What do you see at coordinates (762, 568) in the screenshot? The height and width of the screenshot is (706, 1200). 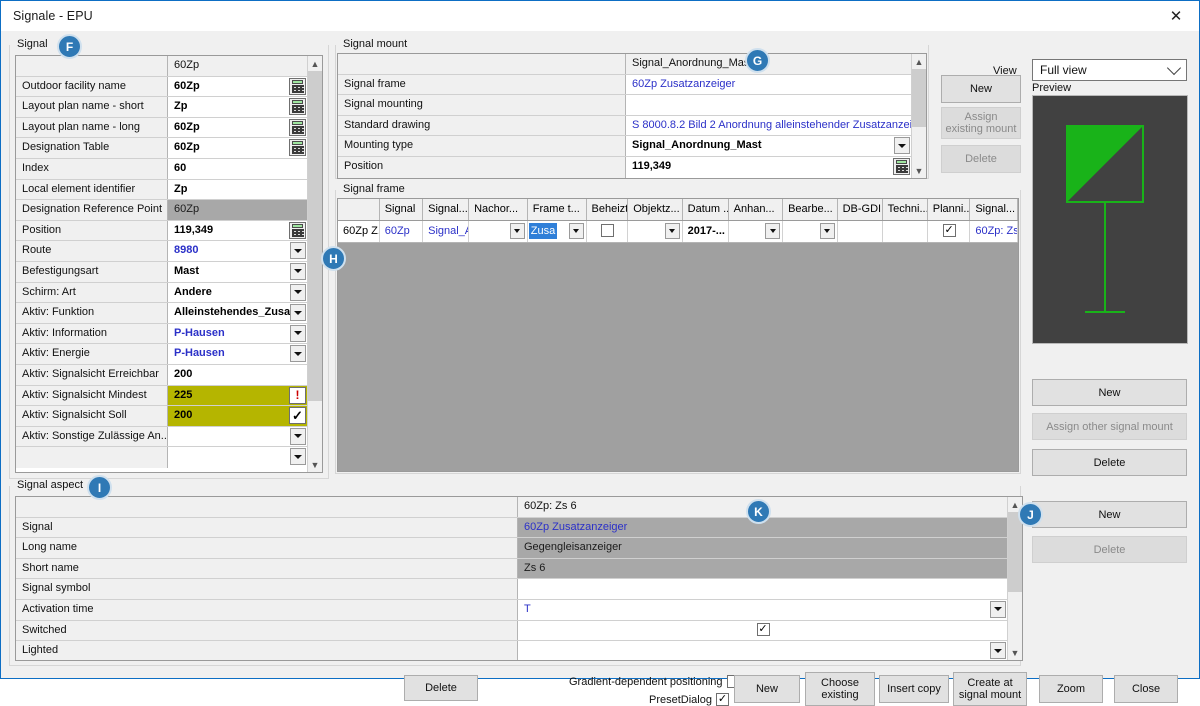 I see `row-value: Zs 6` at bounding box center [762, 568].